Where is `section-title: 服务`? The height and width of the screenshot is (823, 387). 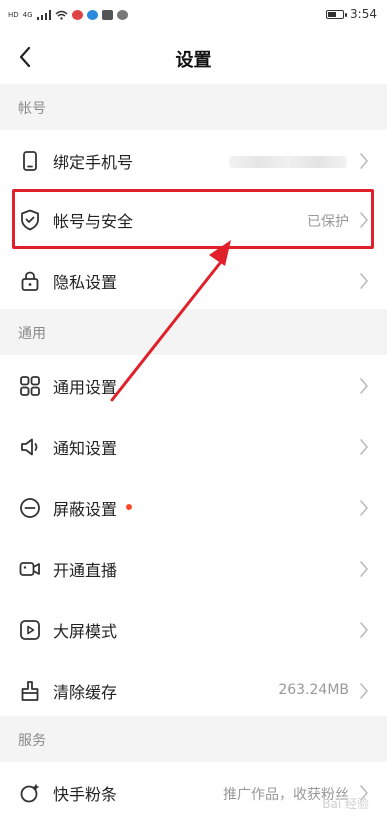
section-title: 服务 is located at coordinates (32, 741).